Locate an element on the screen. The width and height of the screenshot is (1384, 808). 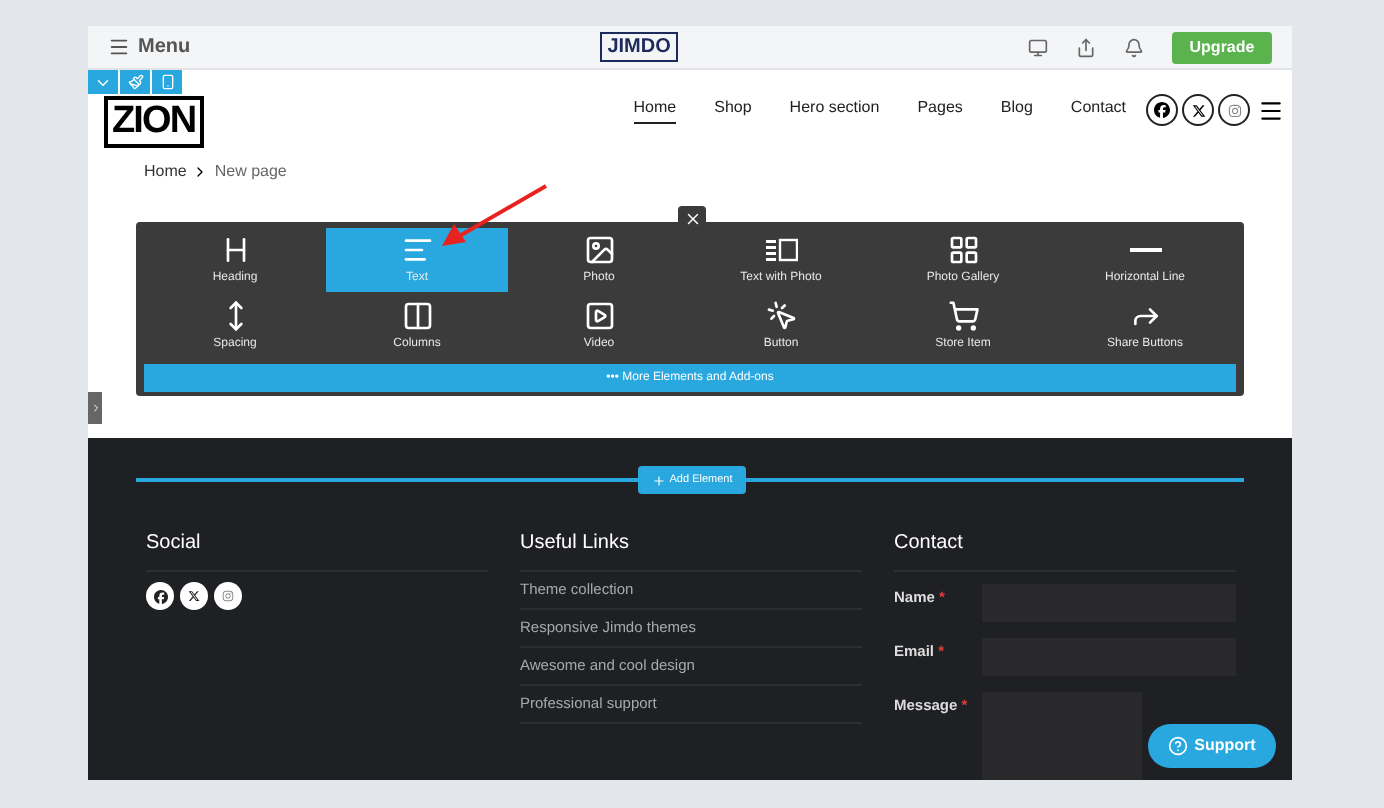
nav-link: Blog is located at coordinates (1016, 110).